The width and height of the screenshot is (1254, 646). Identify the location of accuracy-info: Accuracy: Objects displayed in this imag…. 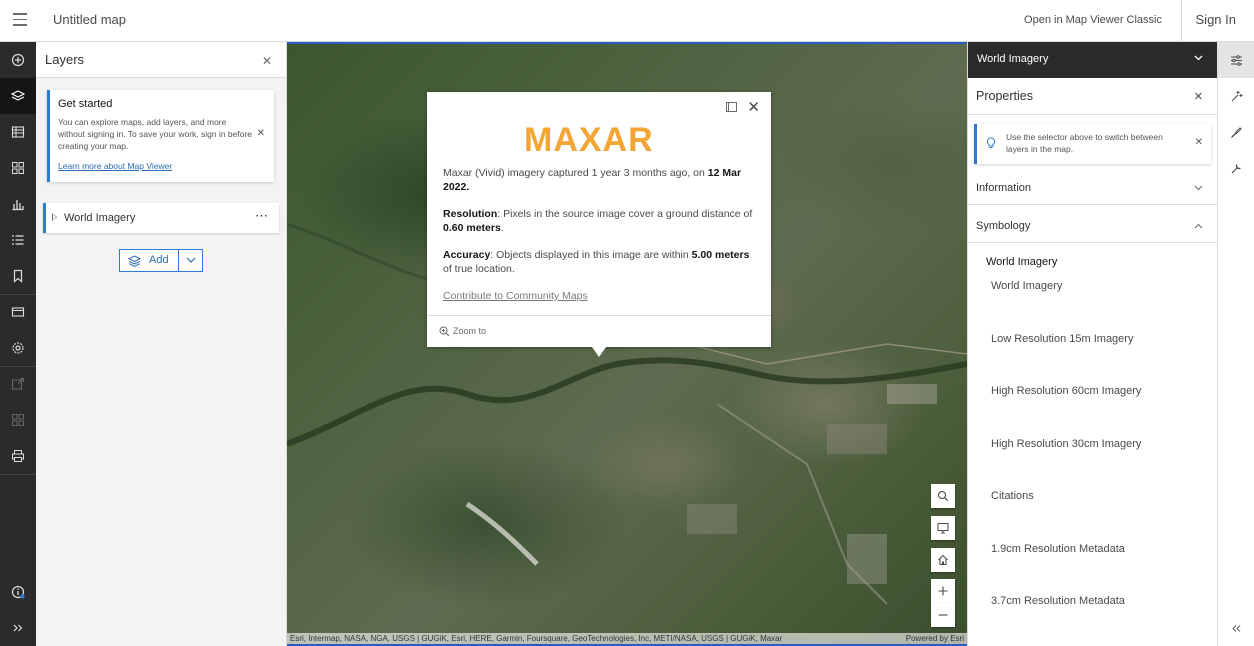
(596, 262).